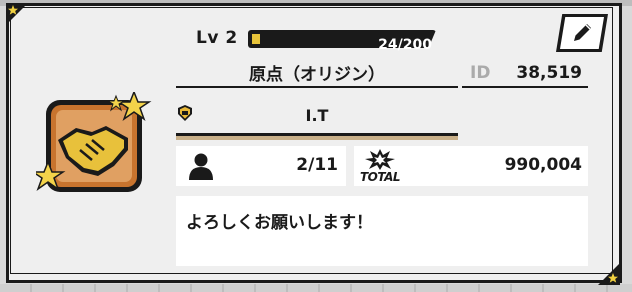  Describe the element at coordinates (405, 45) in the screenshot. I see `xp-text: 24/200` at that location.